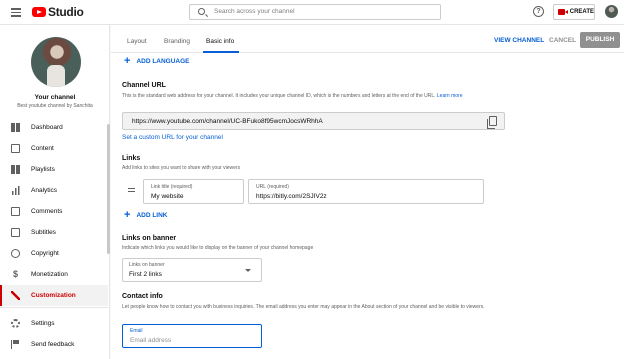  What do you see at coordinates (172, 137) in the screenshot?
I see `custom-url-link: Set a custom URL for your channel` at bounding box center [172, 137].